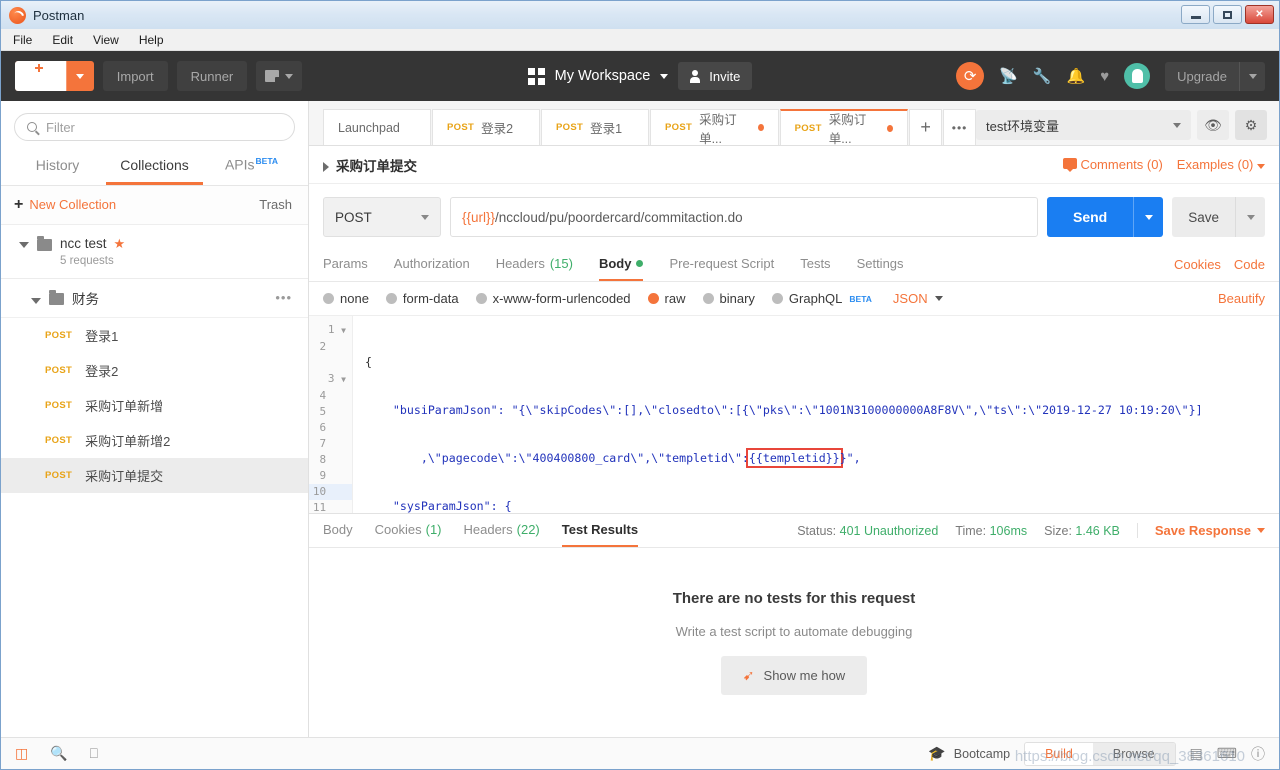 Image resolution: width=1280 pixels, height=770 pixels. Describe the element at coordinates (815, 264) in the screenshot. I see `tab-tests: Tests` at that location.